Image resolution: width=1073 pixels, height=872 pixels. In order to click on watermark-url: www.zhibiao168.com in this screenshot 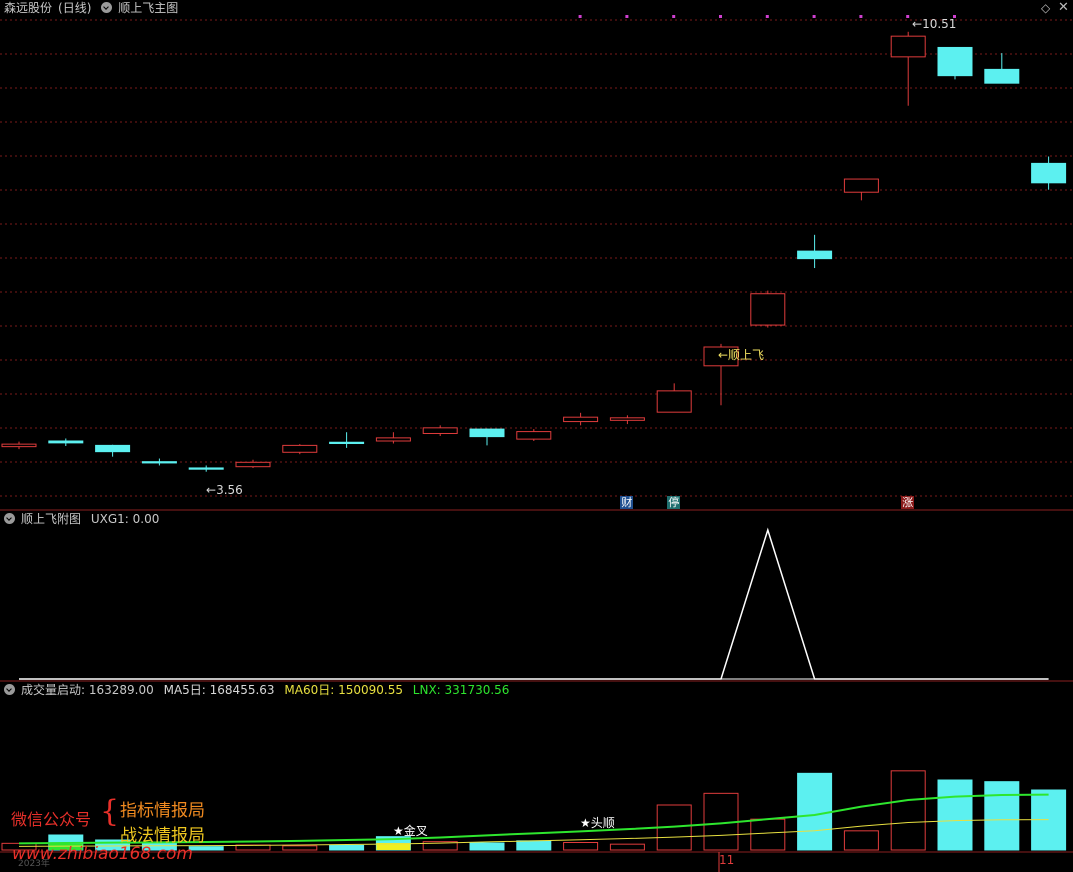, I will do `click(102, 854)`.